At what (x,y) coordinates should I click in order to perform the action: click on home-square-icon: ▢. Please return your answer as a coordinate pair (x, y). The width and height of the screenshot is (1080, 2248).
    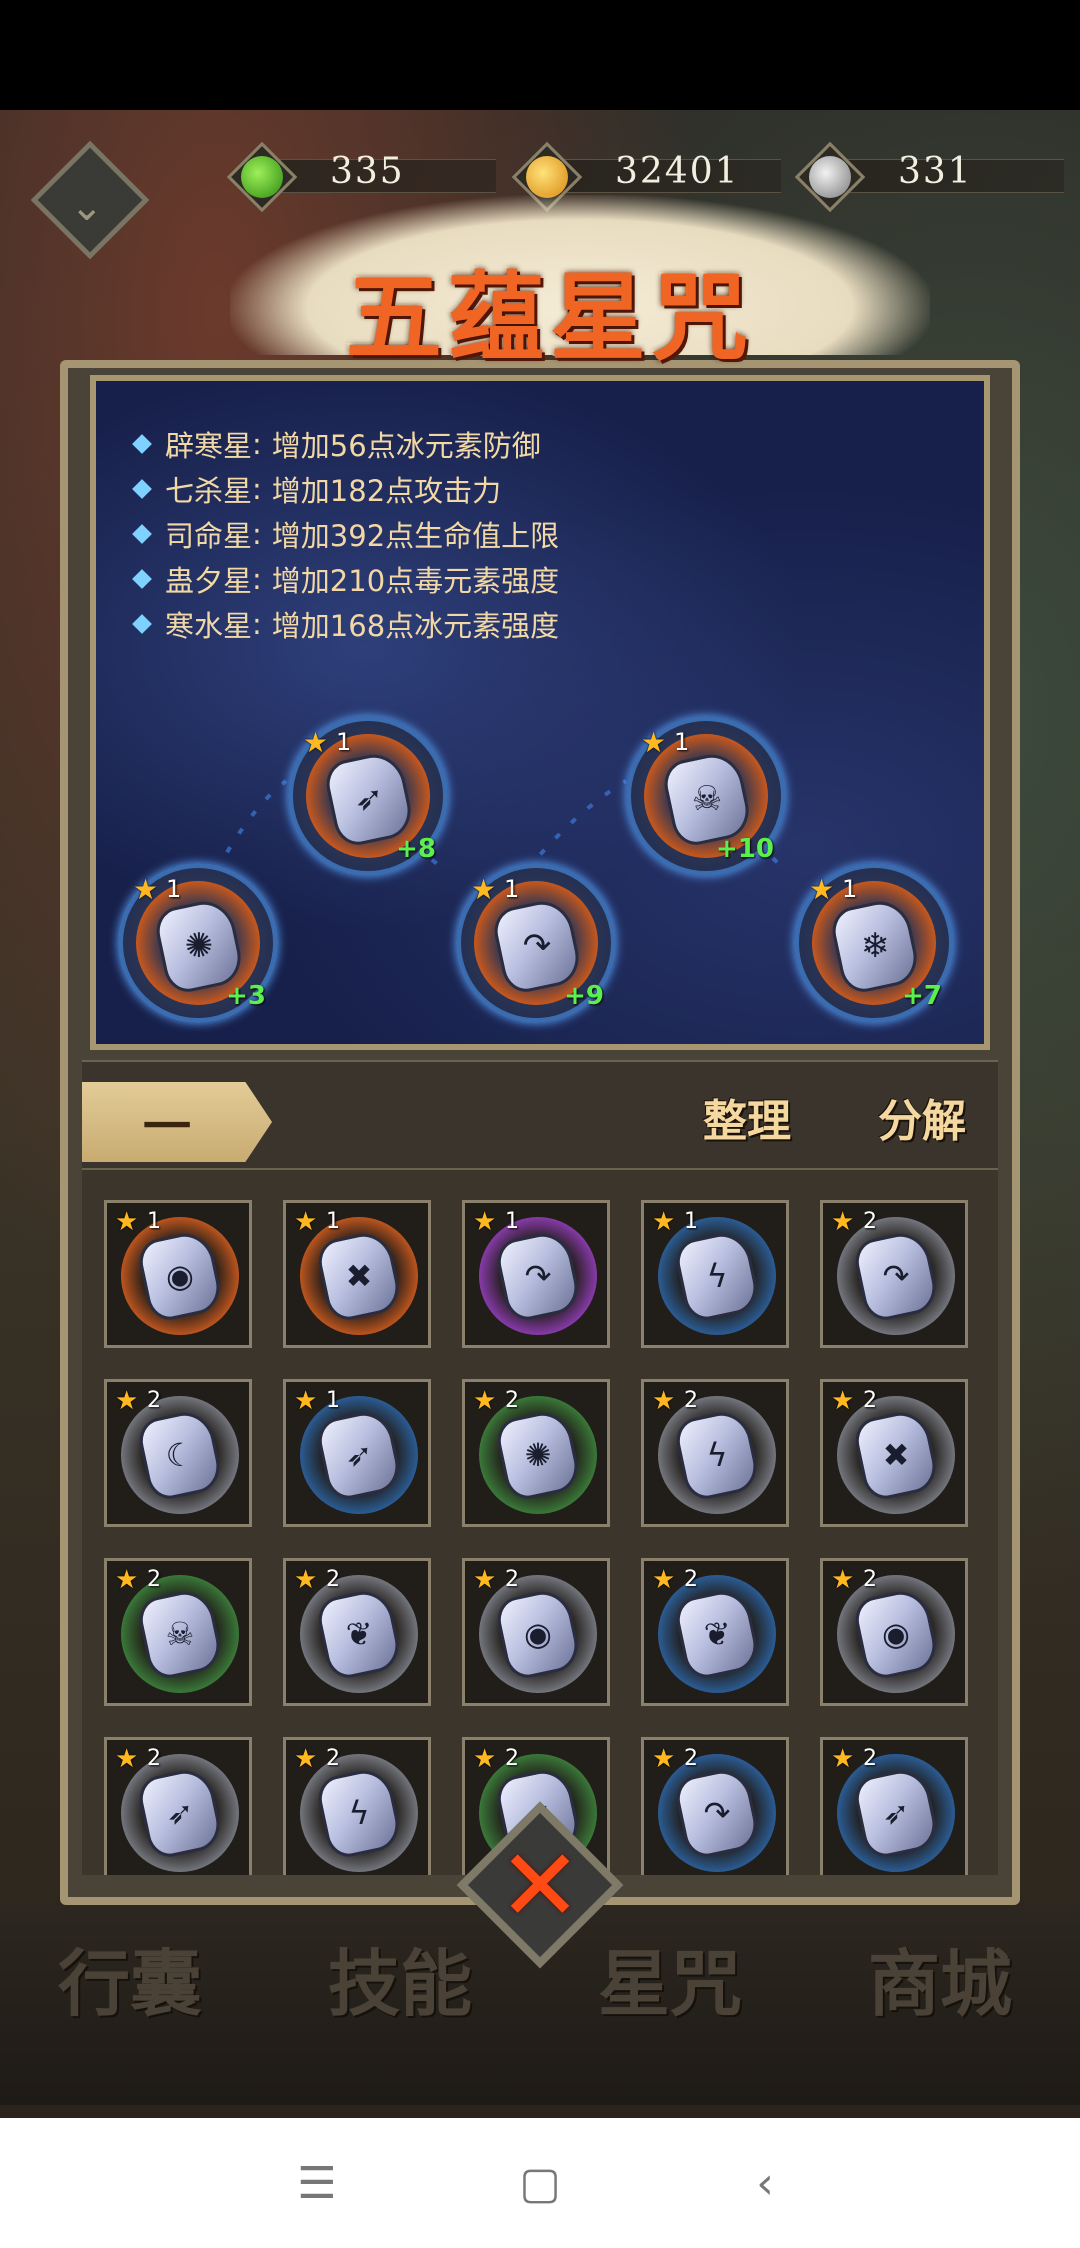
    Looking at the image, I should click on (540, 2183).